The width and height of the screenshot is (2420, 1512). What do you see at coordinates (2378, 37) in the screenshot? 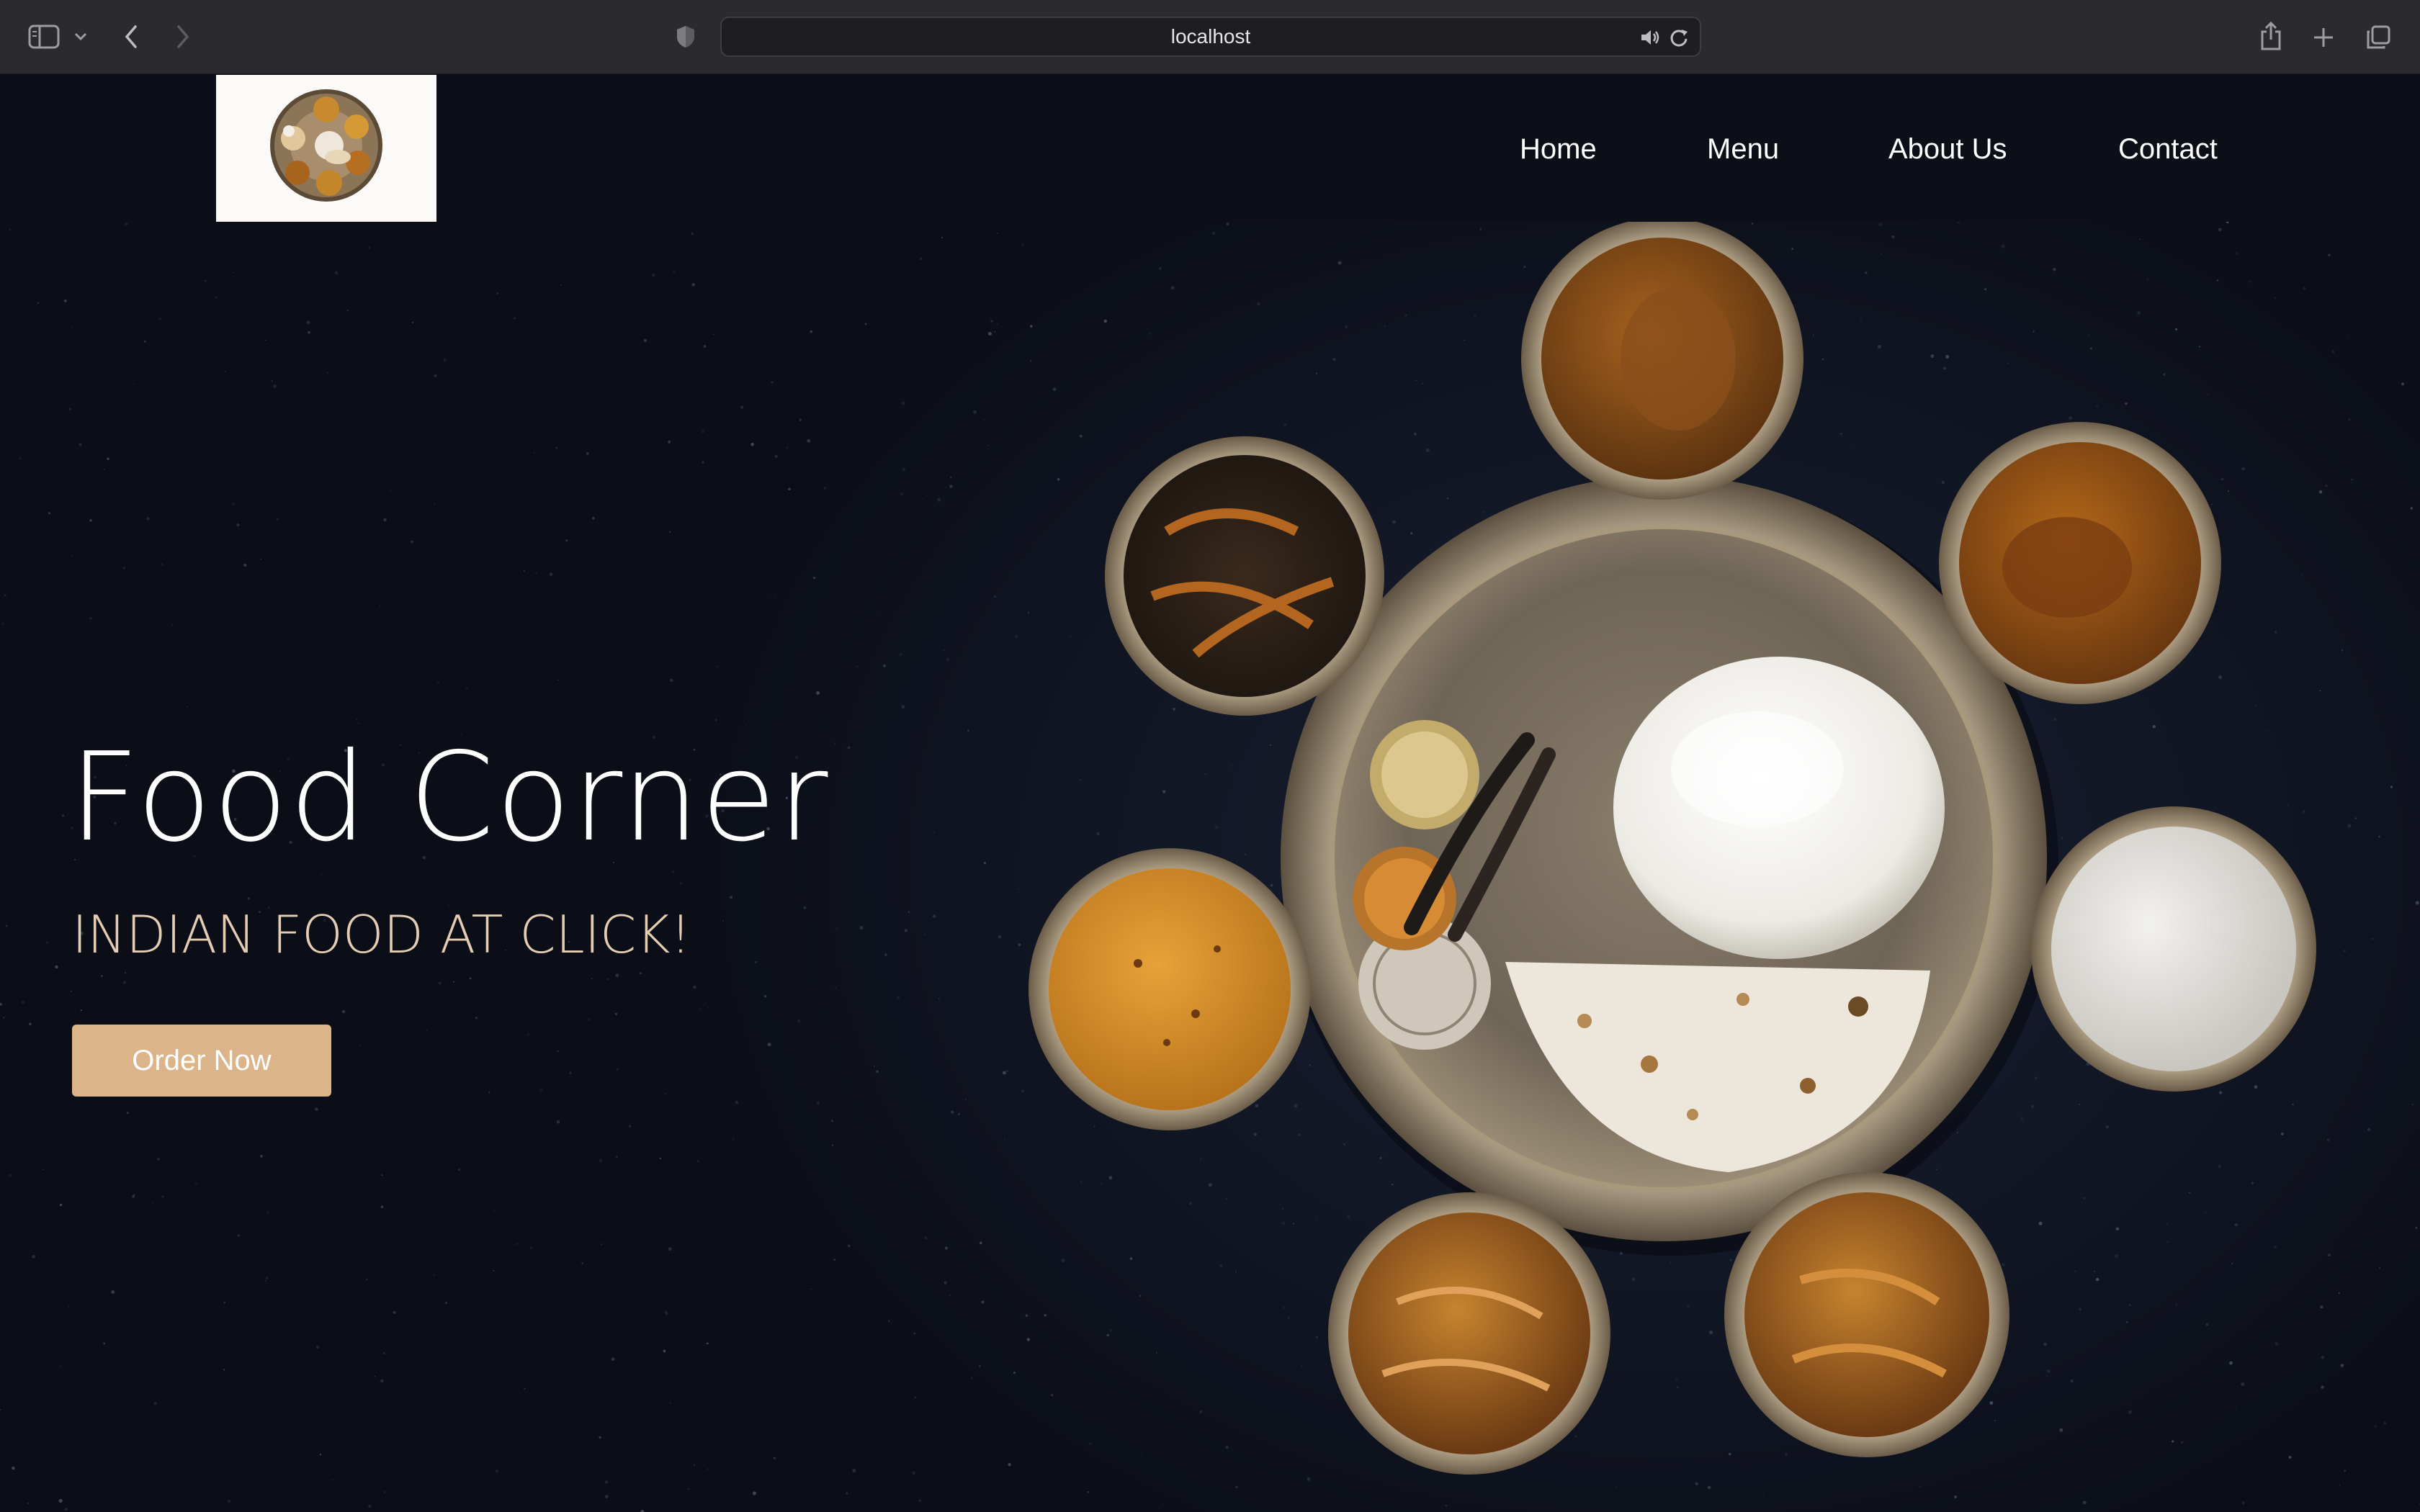
I see `tabs-overview-icon` at bounding box center [2378, 37].